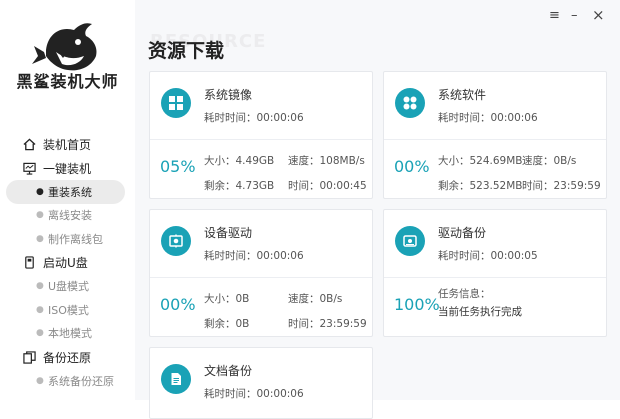  I want to click on card-speed: 速度：108MB/s, so click(326, 161).